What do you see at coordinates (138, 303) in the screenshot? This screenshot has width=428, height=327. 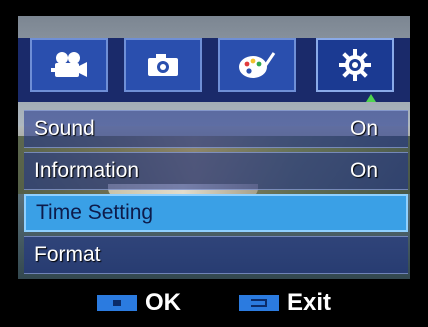 I see `ok-hint: OK` at bounding box center [138, 303].